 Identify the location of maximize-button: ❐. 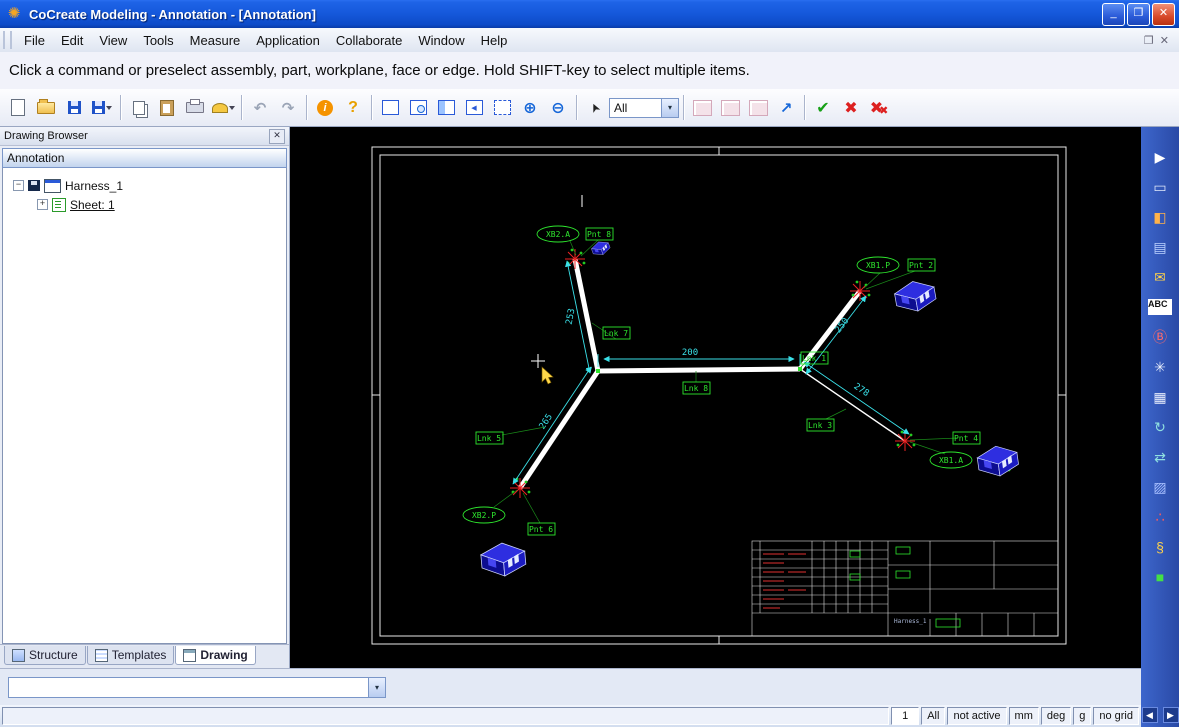
(1138, 14).